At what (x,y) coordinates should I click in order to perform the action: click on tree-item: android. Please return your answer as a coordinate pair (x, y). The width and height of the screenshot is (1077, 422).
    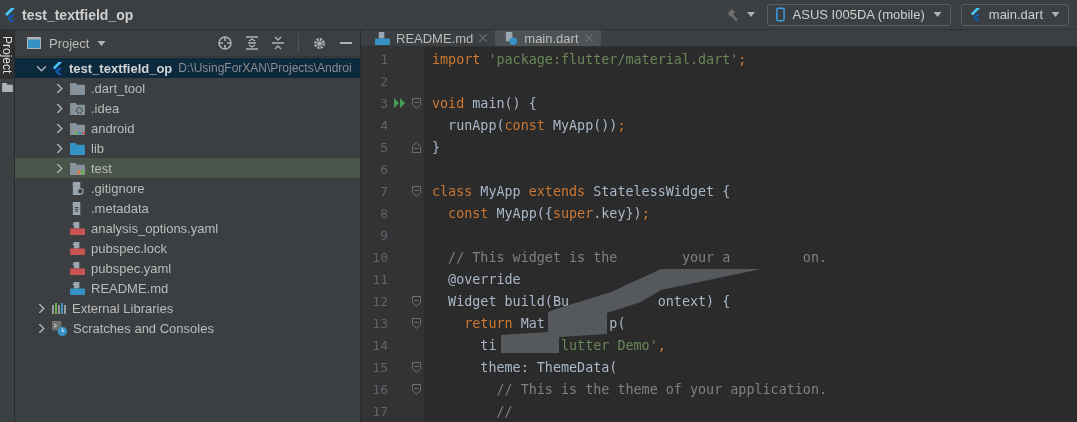
    Looking at the image, I should click on (187, 128).